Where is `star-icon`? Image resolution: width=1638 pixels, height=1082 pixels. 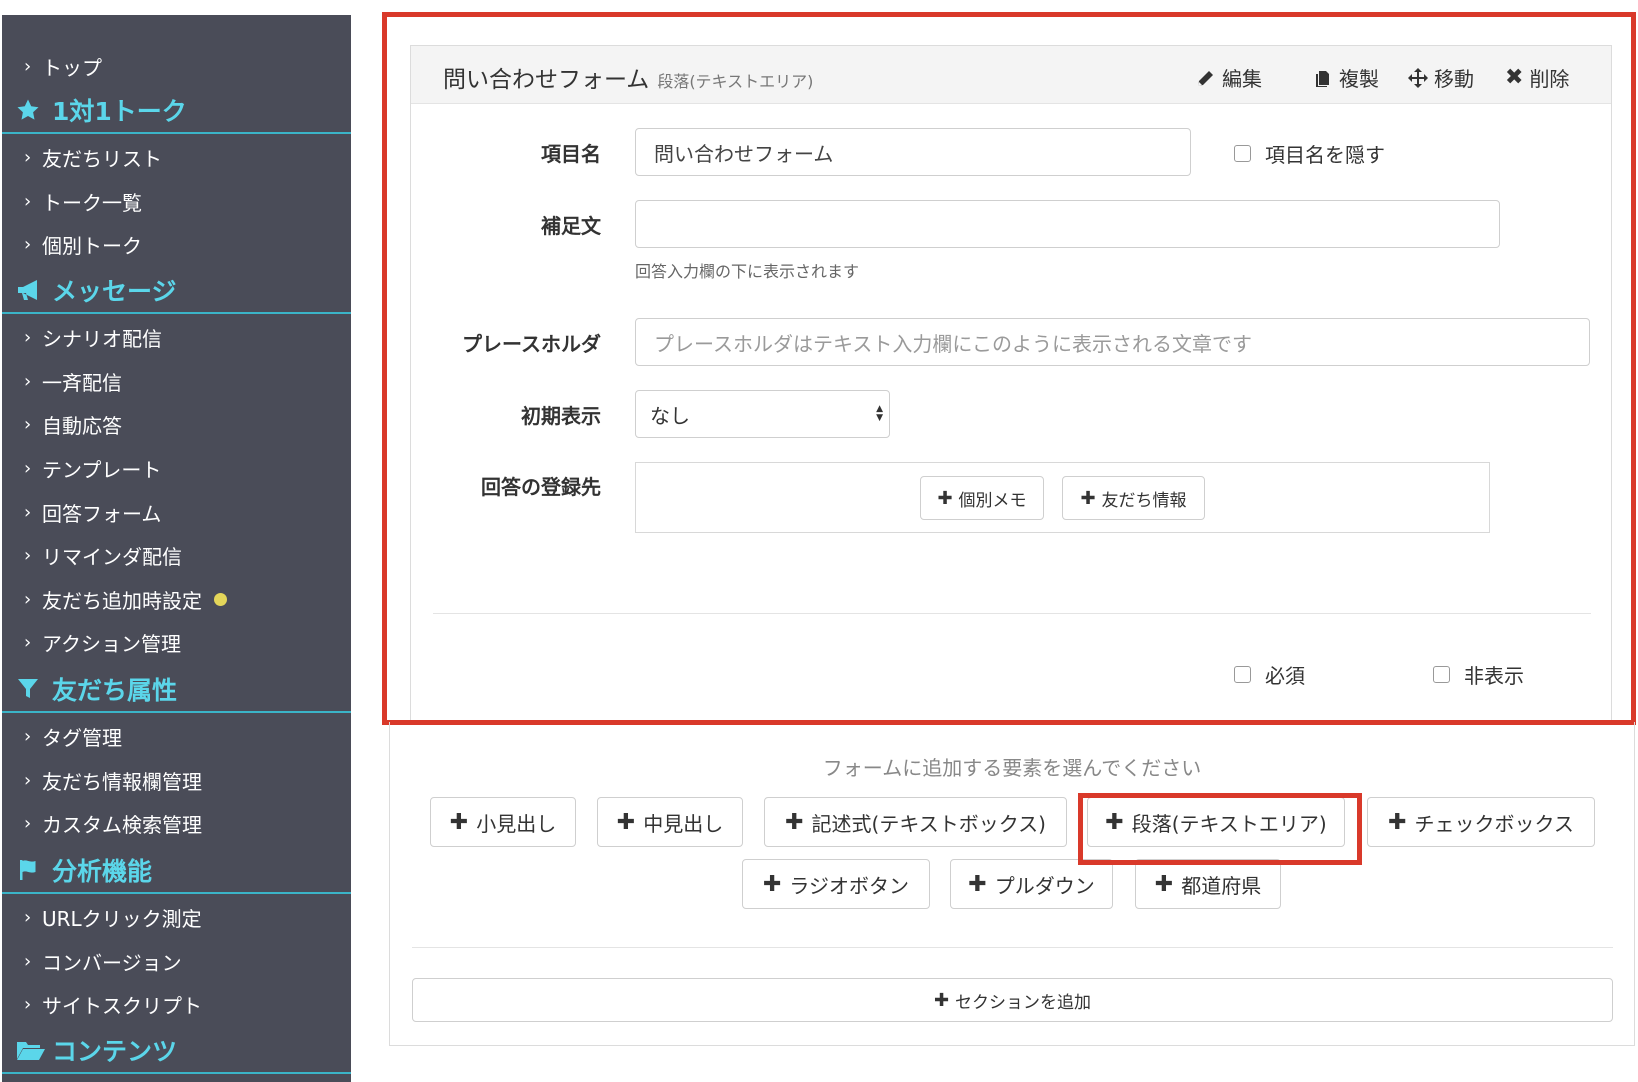 star-icon is located at coordinates (31, 110).